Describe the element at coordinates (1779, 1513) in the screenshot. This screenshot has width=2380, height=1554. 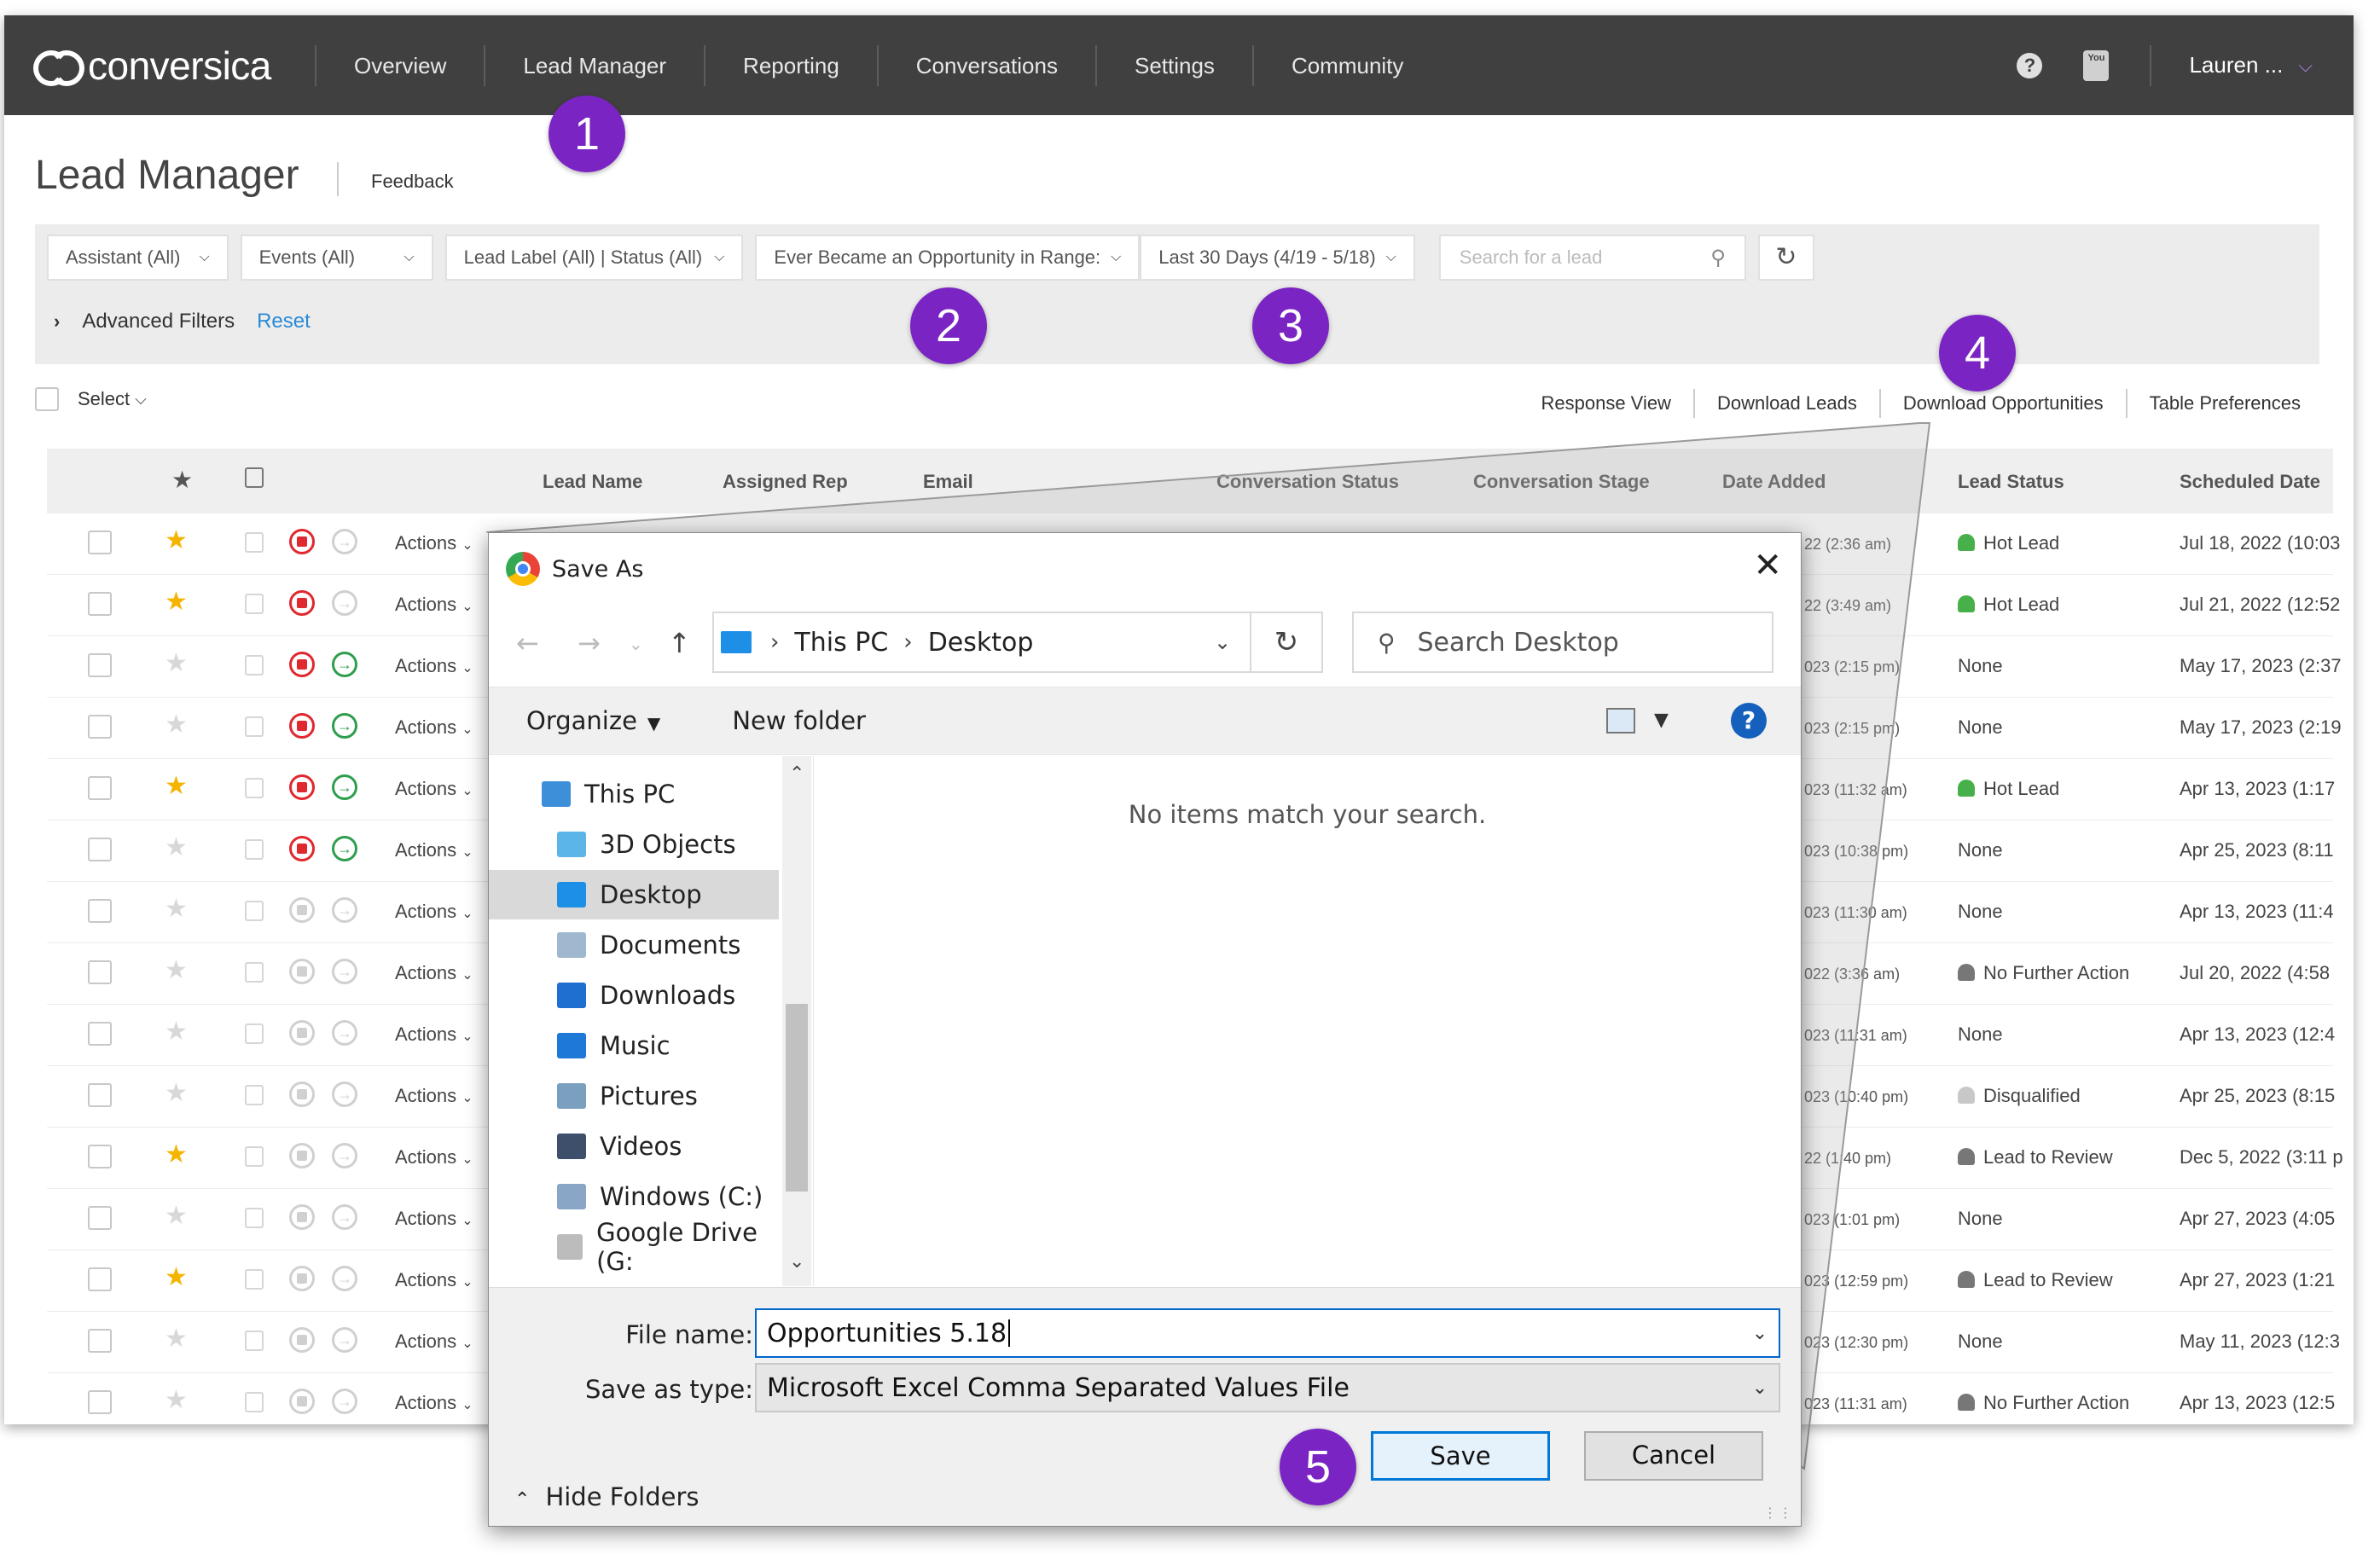
I see `resize-grip-icon: ⋮⋮` at that location.